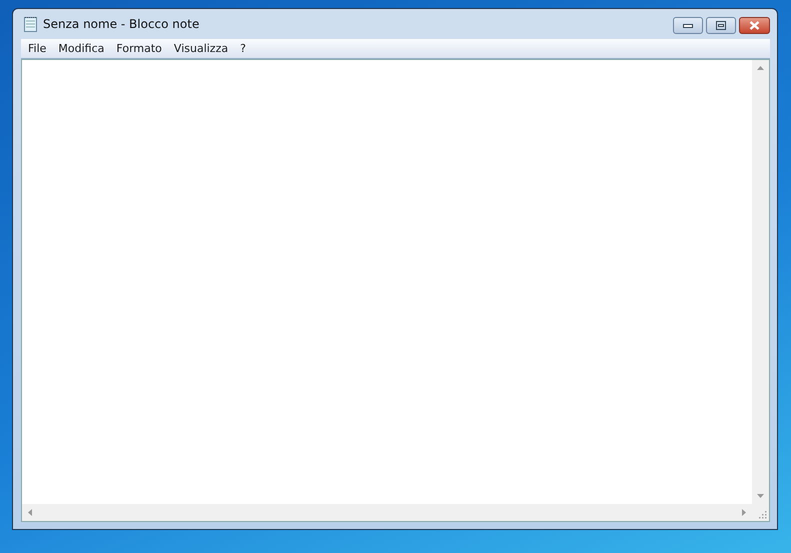 This screenshot has height=553, width=791. Describe the element at coordinates (121, 24) in the screenshot. I see `window-title: Senza nome - Blocco note` at that location.